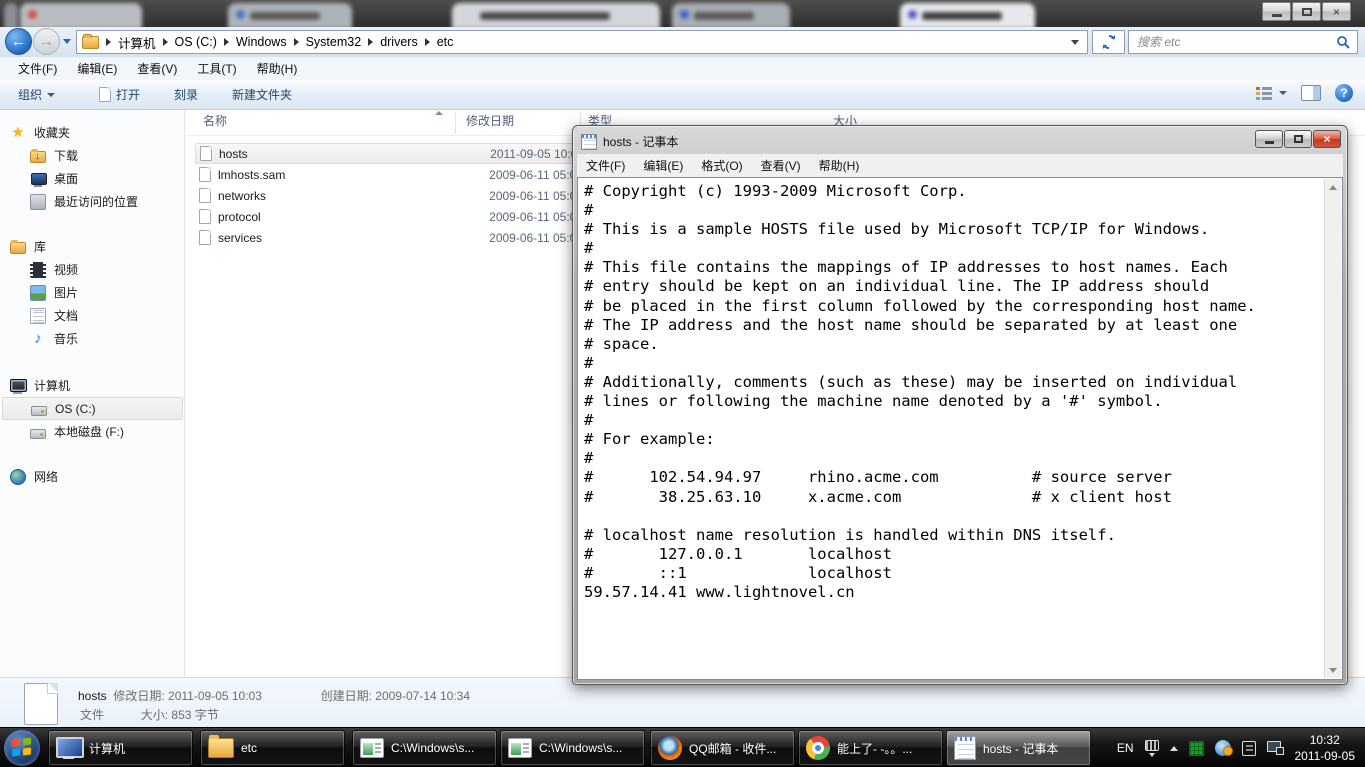 This screenshot has height=767, width=1365. Describe the element at coordinates (1276, 11) in the screenshot. I see `minimize-button` at that location.